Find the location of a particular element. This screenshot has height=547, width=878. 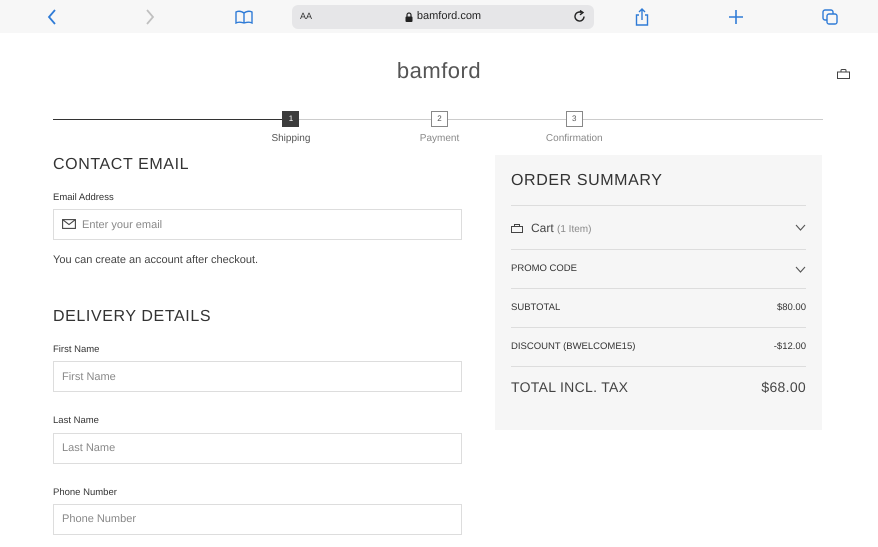

field-label: Last Name is located at coordinates (76, 421).